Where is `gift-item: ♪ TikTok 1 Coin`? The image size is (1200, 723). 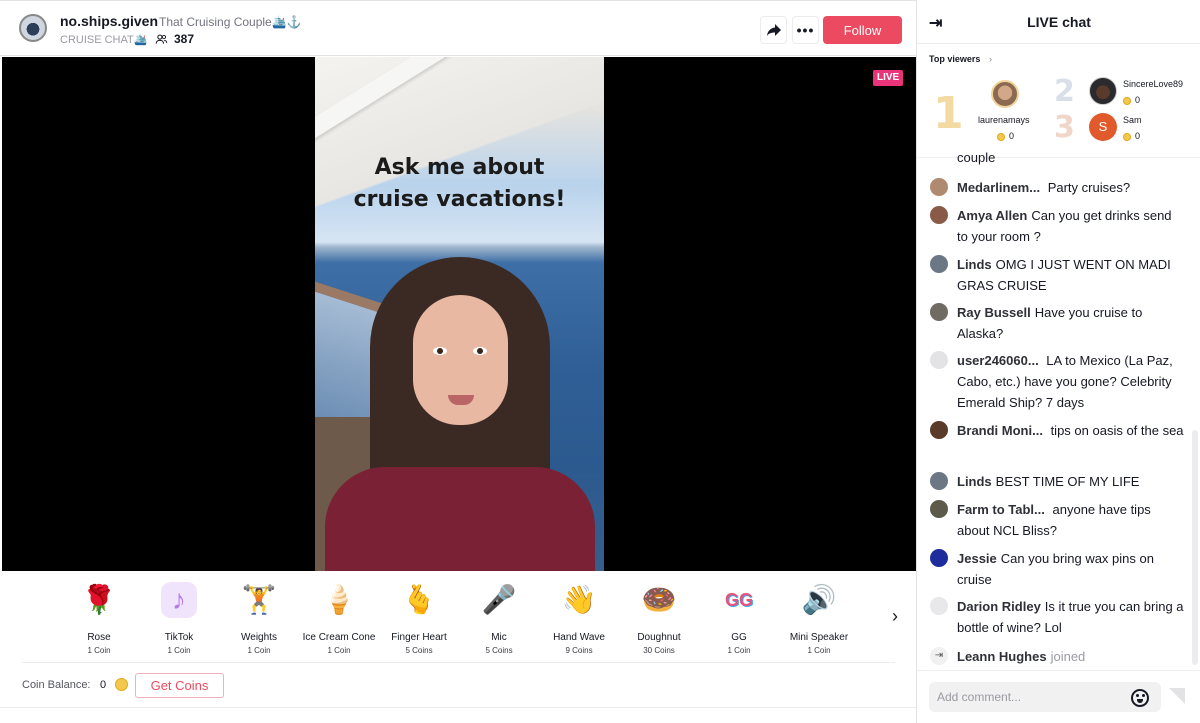 gift-item: ♪ TikTok 1 Coin is located at coordinates (179, 616).